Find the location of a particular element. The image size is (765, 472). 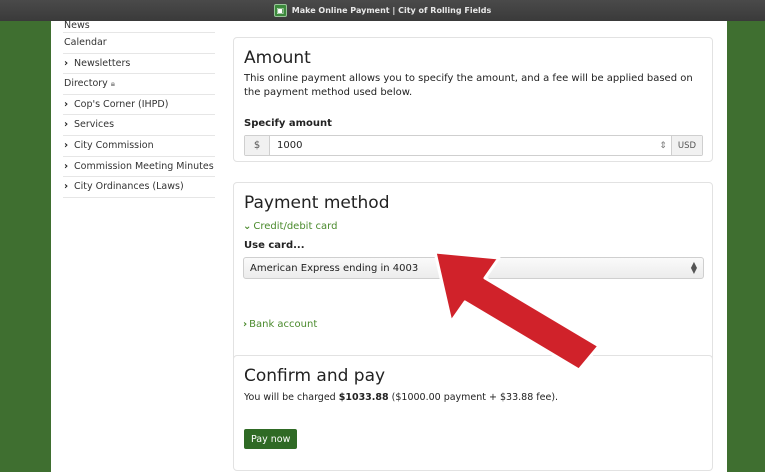

amount-input is located at coordinates (462, 145).